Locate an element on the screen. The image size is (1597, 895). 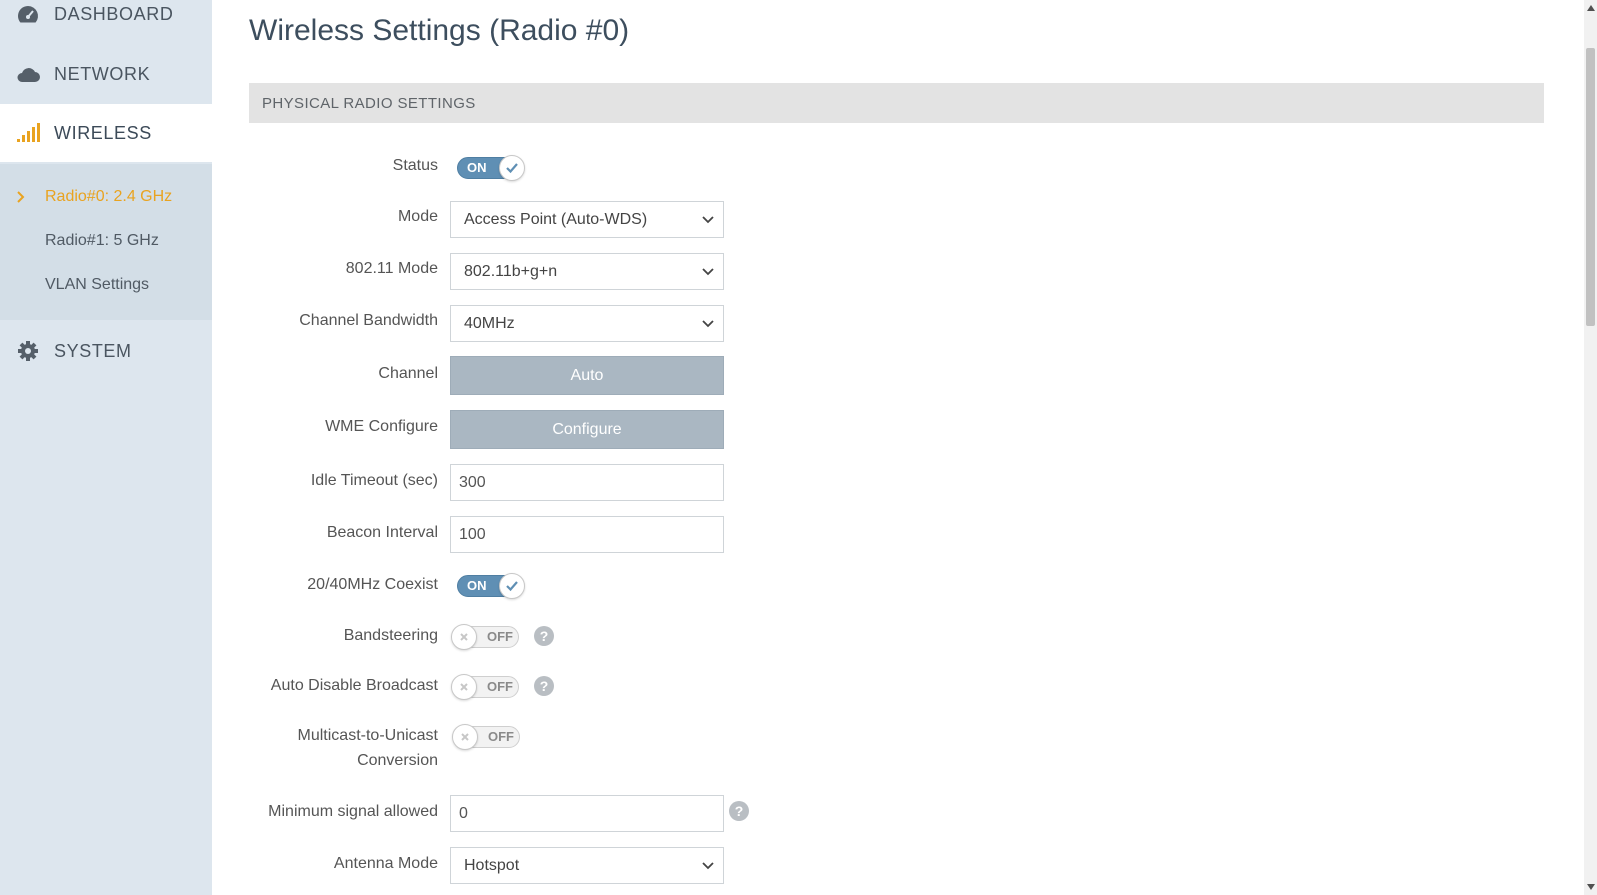
multicast-to-unicast-toggle: OFF is located at coordinates (488, 737).